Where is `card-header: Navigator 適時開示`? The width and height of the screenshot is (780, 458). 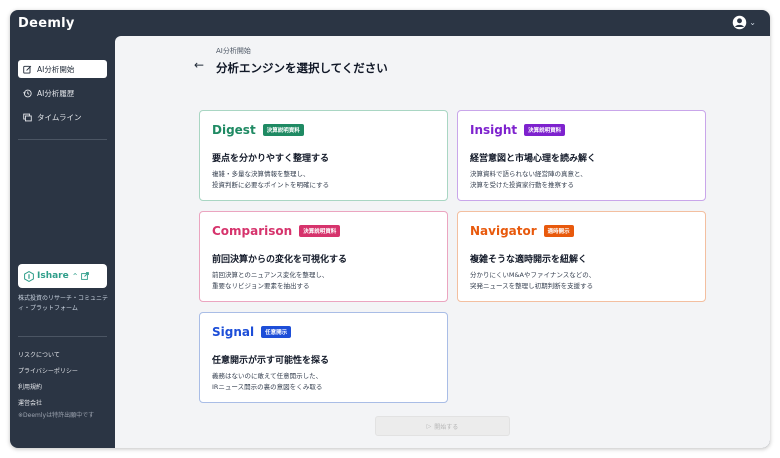
card-header: Navigator 適時開示 is located at coordinates (522, 231).